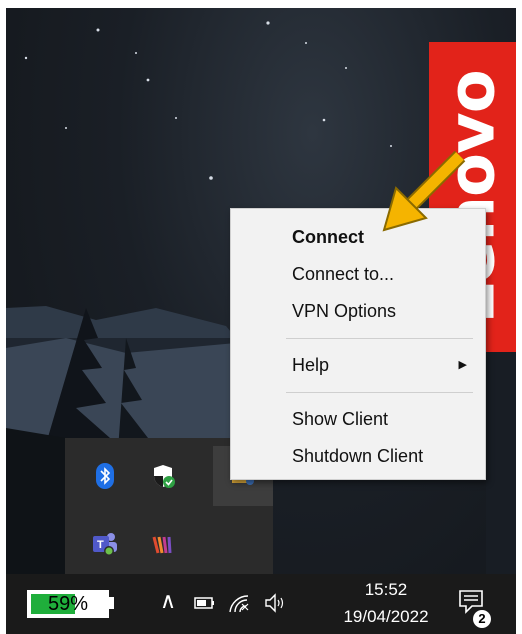  I want to click on teams-icon: T, so click(105, 544).